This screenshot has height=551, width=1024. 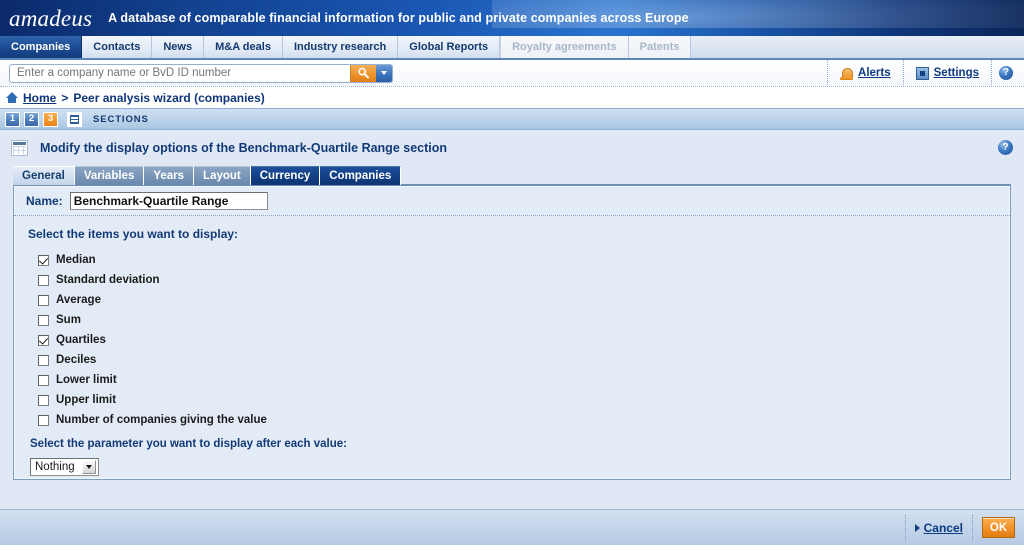 I want to click on checkbox-lower-limit, so click(x=43, y=380).